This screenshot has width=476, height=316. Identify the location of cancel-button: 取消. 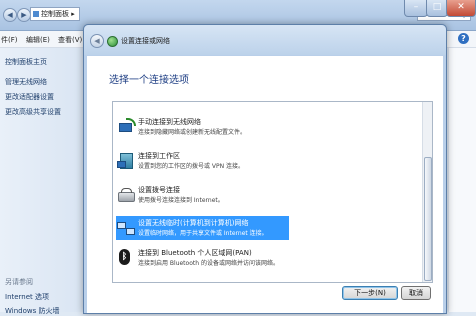
(416, 293).